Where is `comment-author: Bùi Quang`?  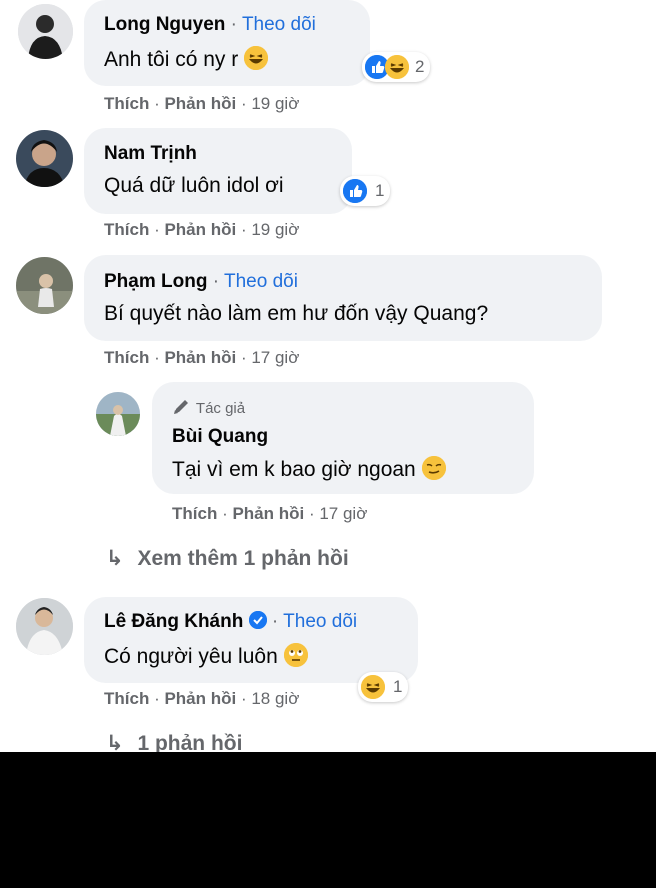
comment-author: Bùi Quang is located at coordinates (220, 437).